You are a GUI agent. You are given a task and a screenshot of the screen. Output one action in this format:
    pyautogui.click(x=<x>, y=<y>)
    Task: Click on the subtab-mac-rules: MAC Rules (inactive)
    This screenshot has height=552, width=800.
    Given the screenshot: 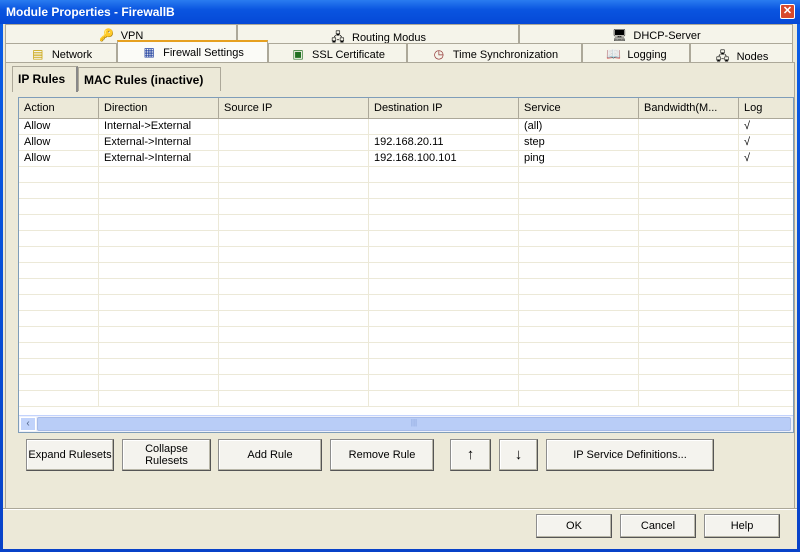 What is the action you would take?
    pyautogui.click(x=149, y=79)
    